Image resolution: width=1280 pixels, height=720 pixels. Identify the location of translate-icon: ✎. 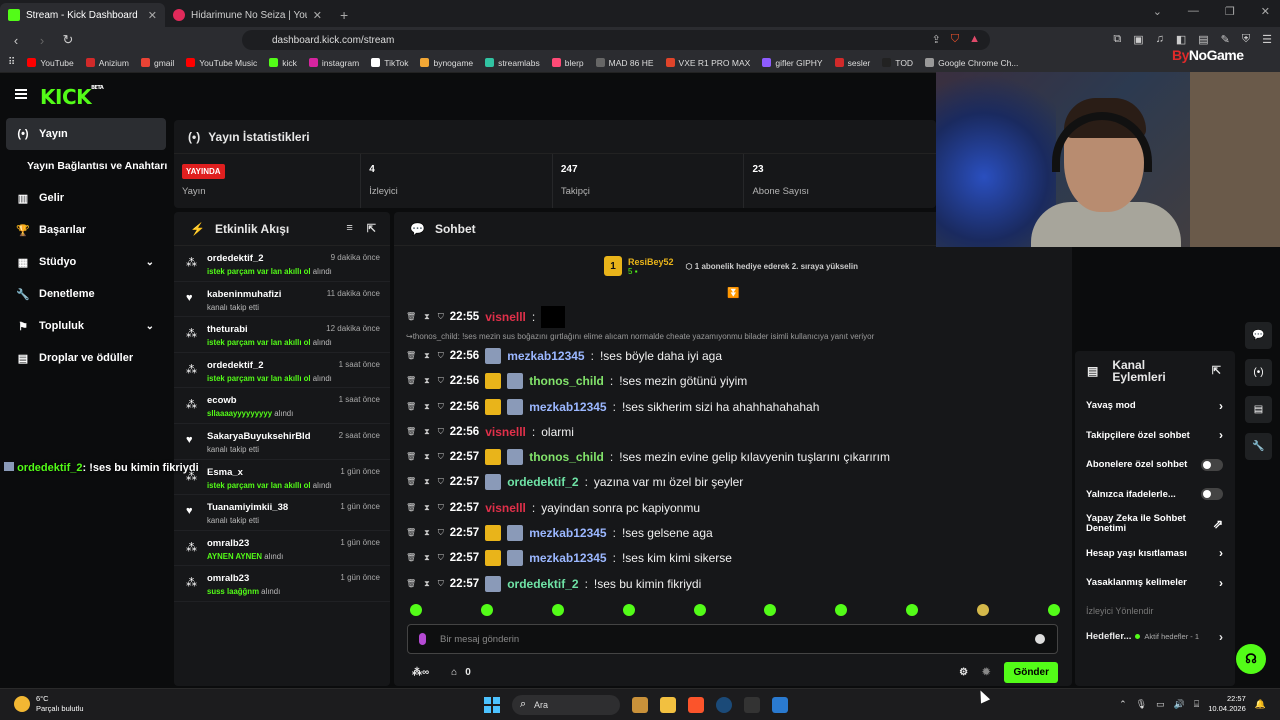
(1225, 39).